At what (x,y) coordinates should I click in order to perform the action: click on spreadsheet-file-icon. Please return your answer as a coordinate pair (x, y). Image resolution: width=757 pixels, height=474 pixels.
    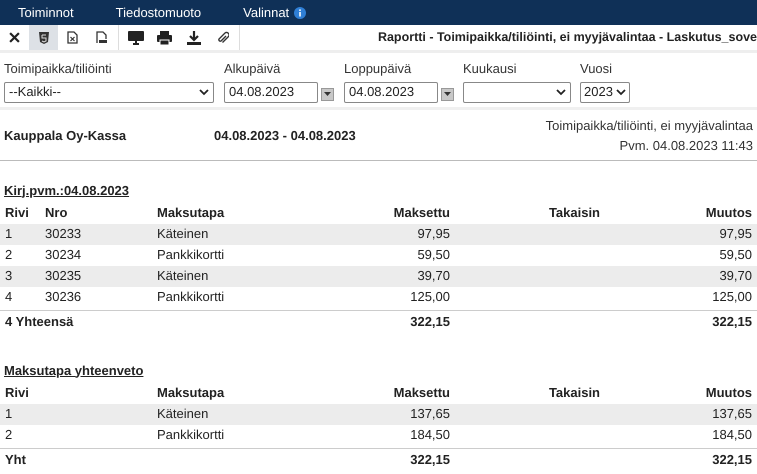
    Looking at the image, I should click on (72, 37).